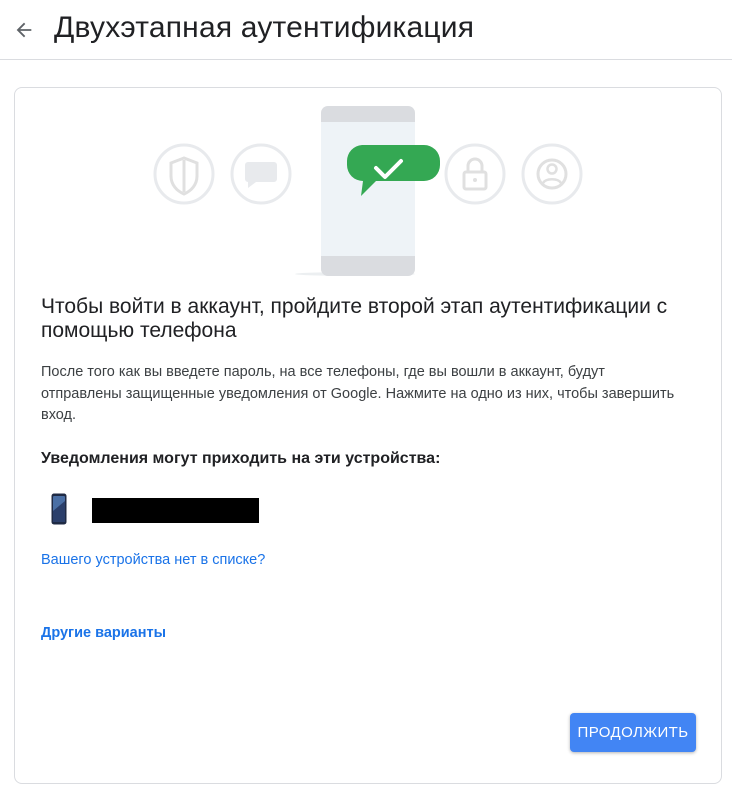  Describe the element at coordinates (355, 191) in the screenshot. I see `phone-icon` at that location.